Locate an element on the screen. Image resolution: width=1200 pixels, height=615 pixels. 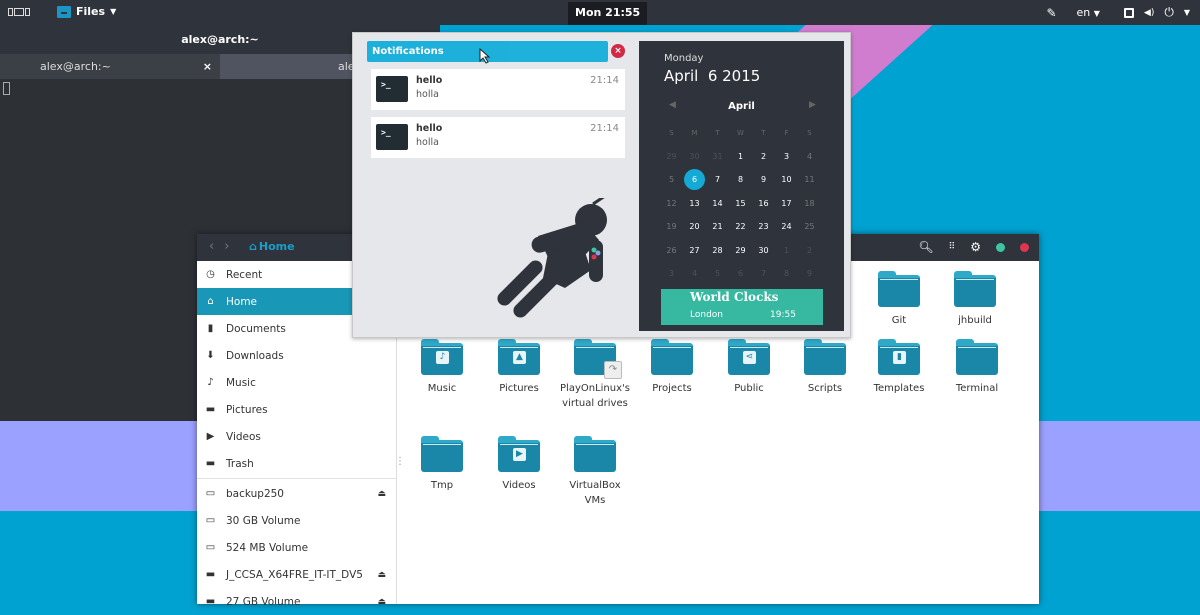
calendar-day: 31 is located at coordinates (717, 157).